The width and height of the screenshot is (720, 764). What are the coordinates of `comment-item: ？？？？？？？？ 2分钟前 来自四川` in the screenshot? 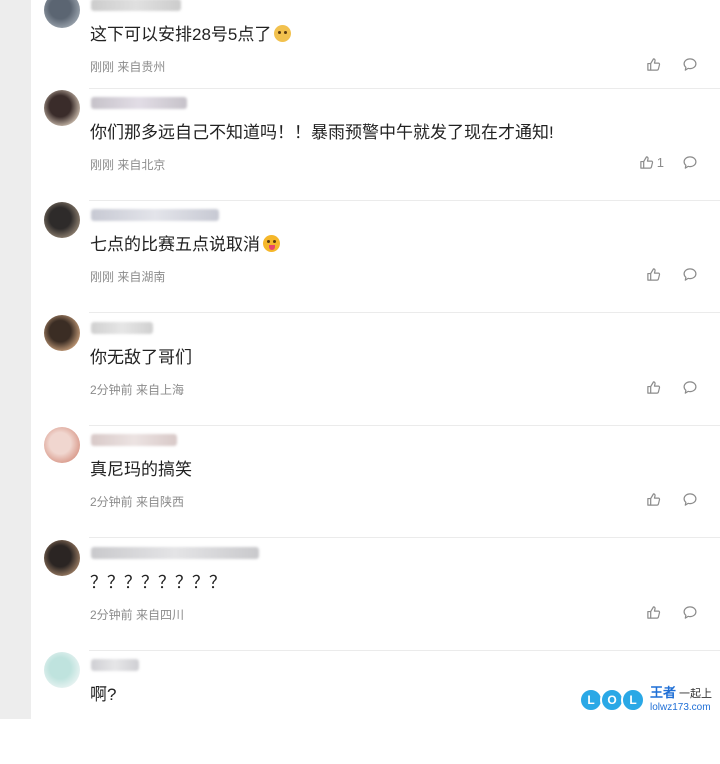 It's located at (375, 596).